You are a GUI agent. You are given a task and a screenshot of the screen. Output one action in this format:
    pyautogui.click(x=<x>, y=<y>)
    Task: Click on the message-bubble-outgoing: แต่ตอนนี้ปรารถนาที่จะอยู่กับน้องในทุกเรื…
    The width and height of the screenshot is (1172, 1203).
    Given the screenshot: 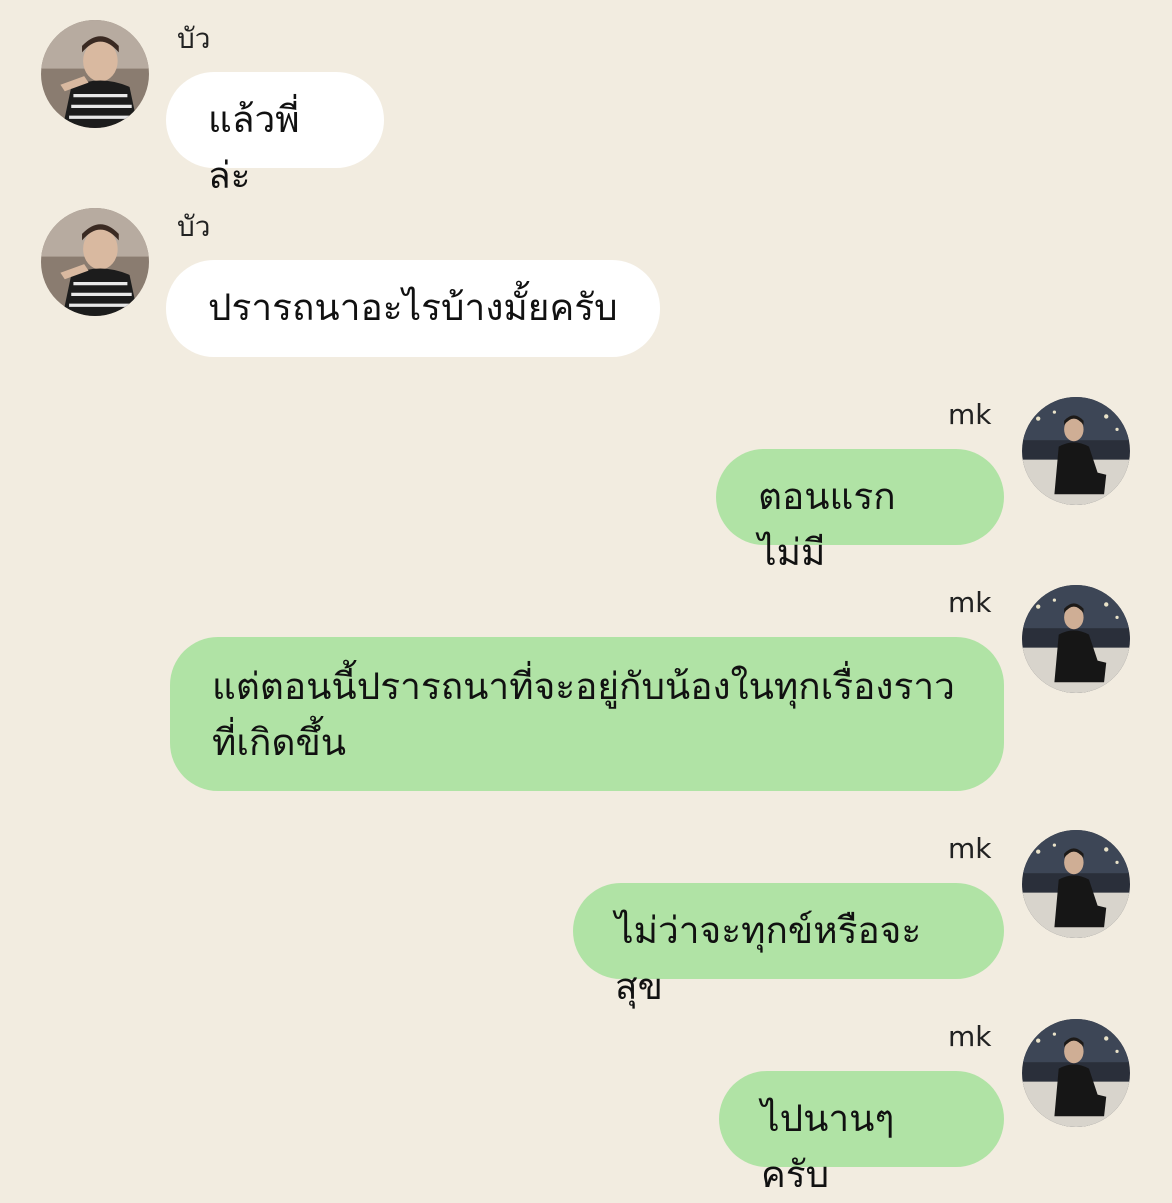 What is the action you would take?
    pyautogui.click(x=587, y=714)
    